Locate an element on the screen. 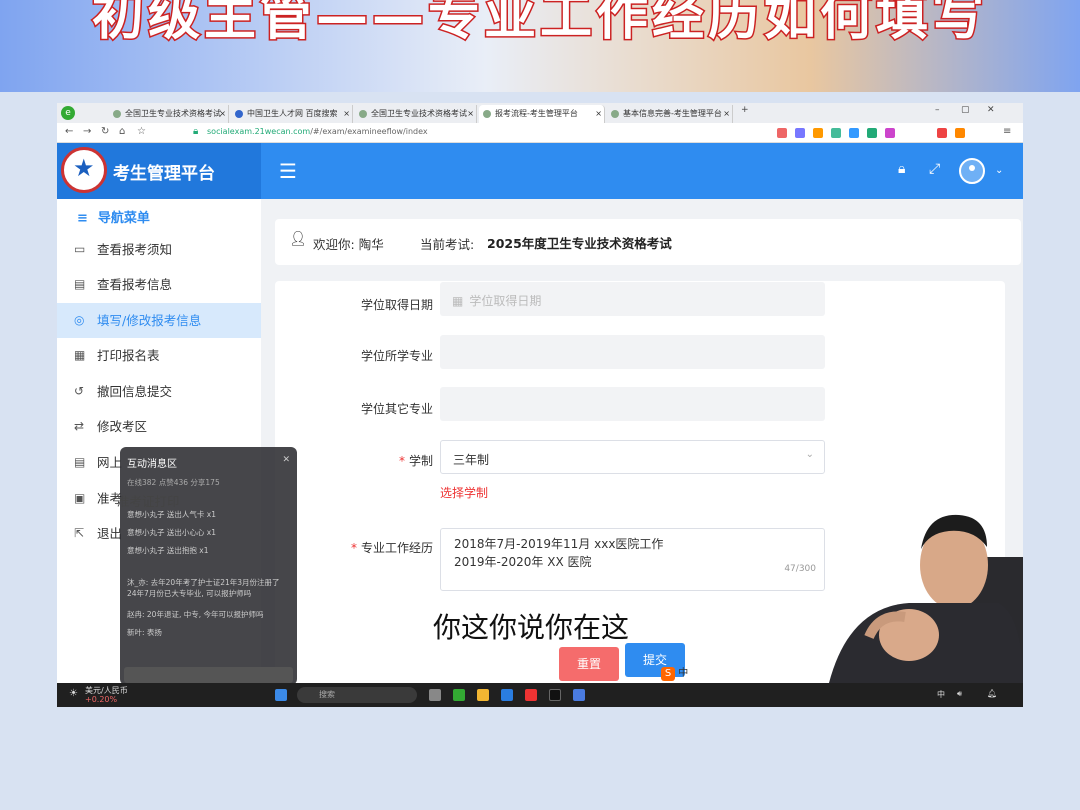 The height and width of the screenshot is (810, 1080). schooling-select: 三年制 ⌄ is located at coordinates (632, 457).